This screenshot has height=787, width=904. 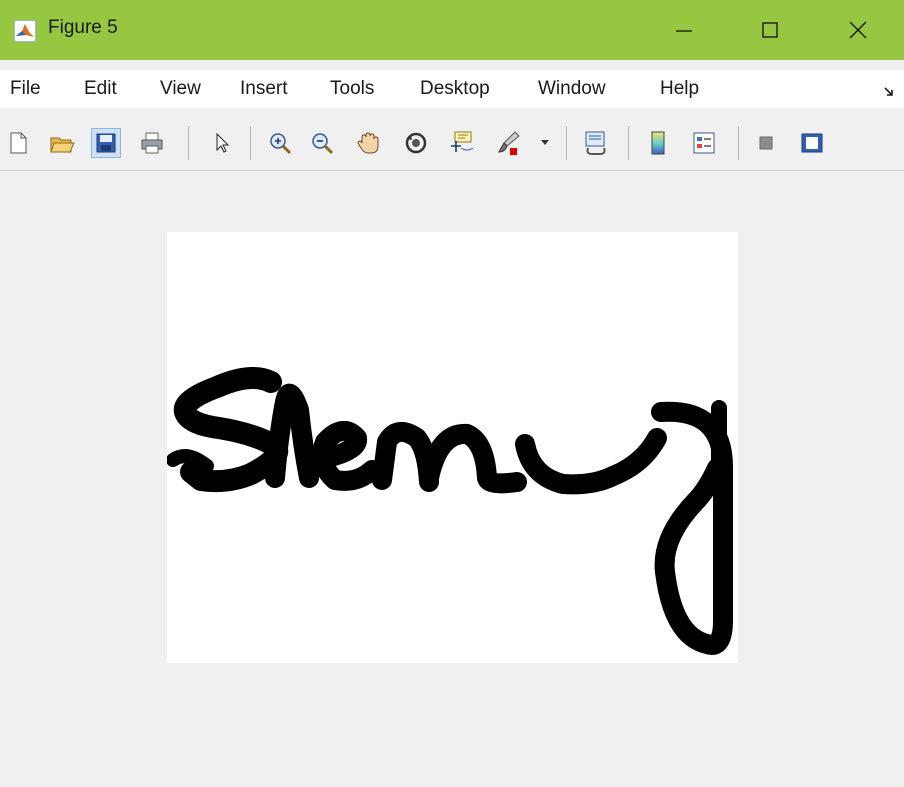 I want to click on save-icon, so click(x=106, y=143).